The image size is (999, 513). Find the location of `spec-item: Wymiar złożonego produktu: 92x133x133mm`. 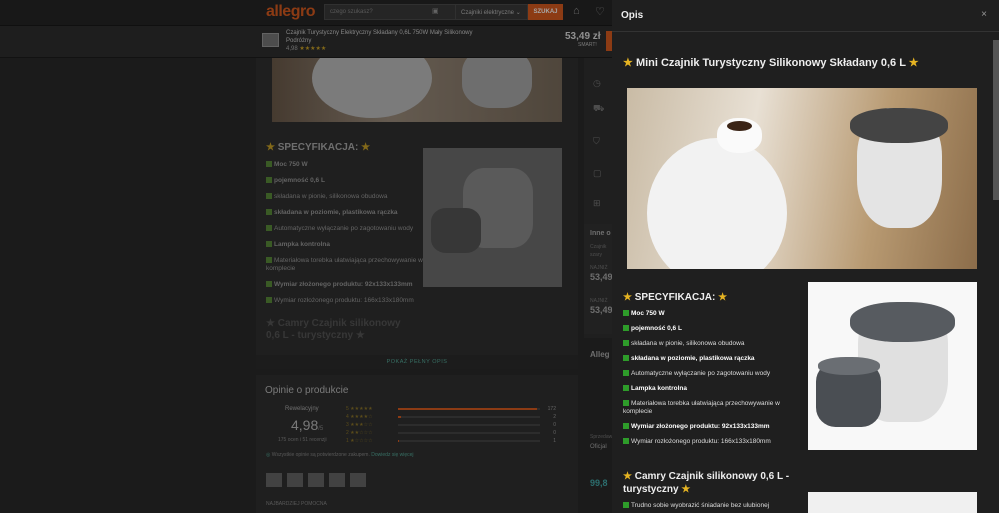

spec-item: Wymiar złożonego produktu: 92x133x133mm is located at coordinates (711, 427).